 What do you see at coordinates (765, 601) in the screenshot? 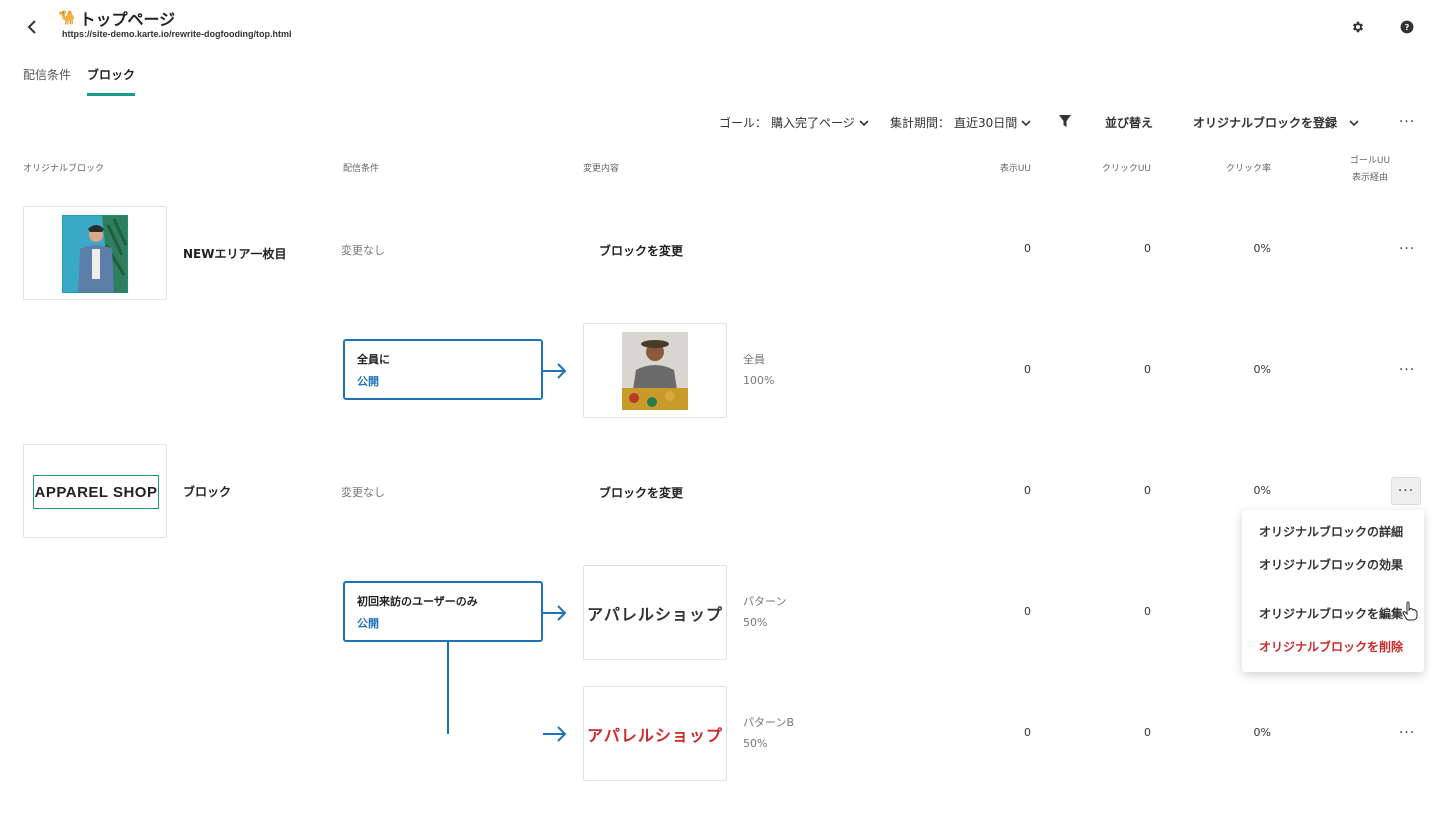
I see `variant-label: パターン` at bounding box center [765, 601].